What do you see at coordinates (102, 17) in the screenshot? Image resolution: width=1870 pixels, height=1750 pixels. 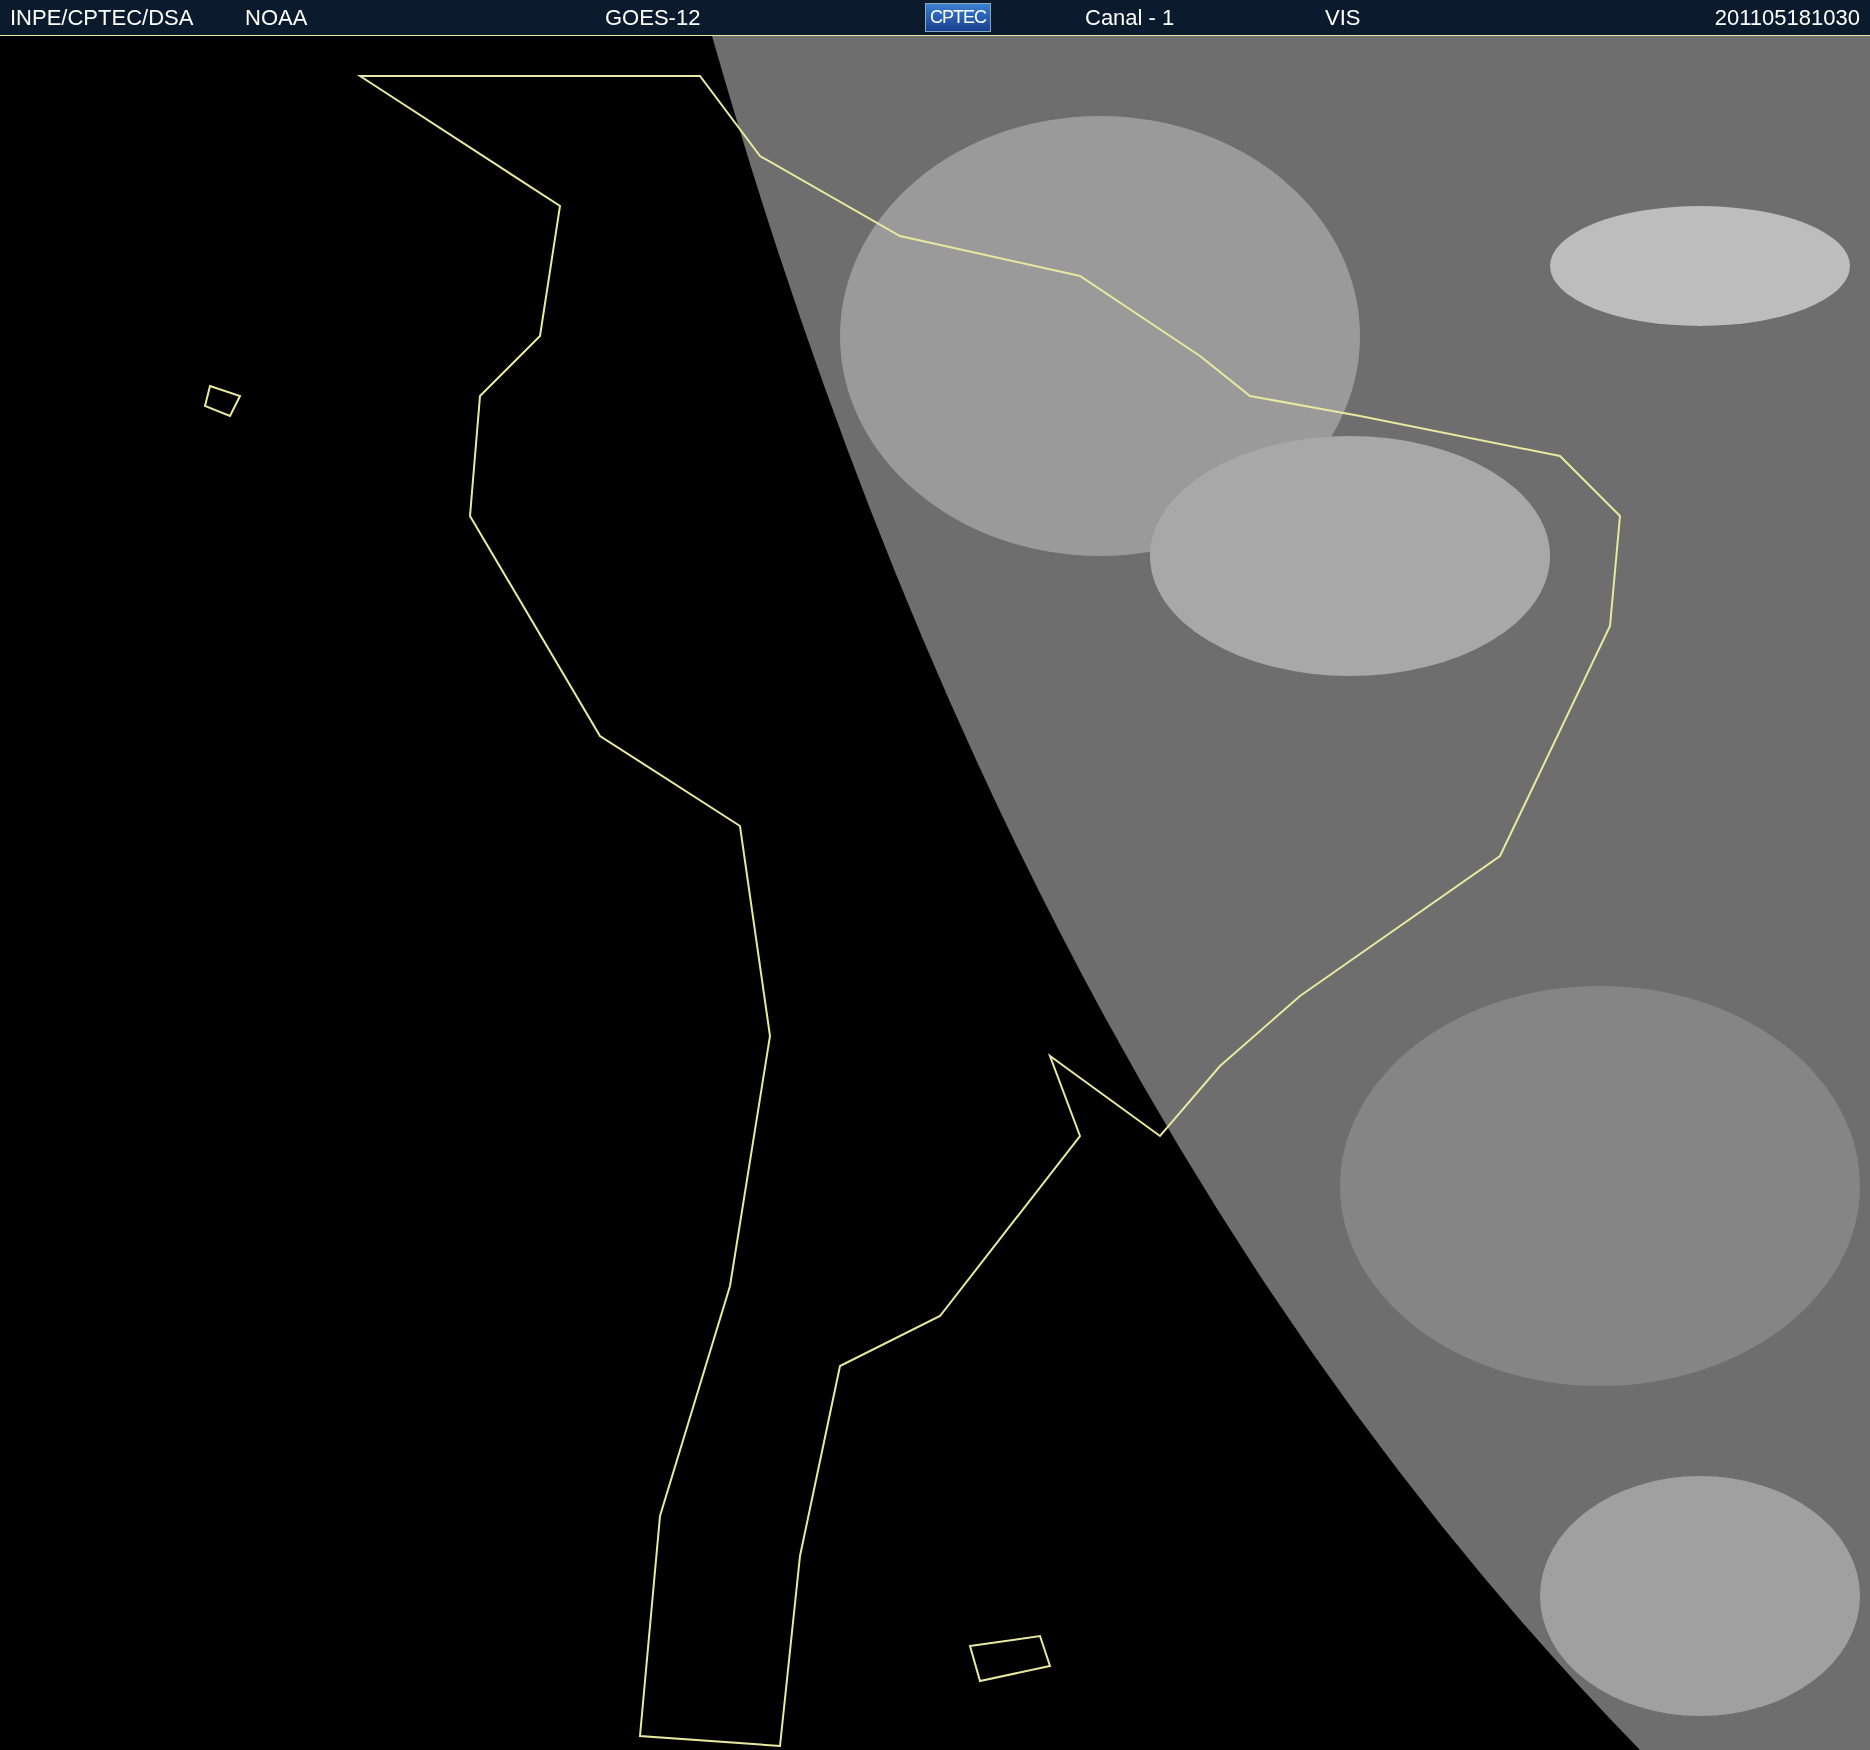 I see `header-text: INPE/CPTEC/DSA` at bounding box center [102, 17].